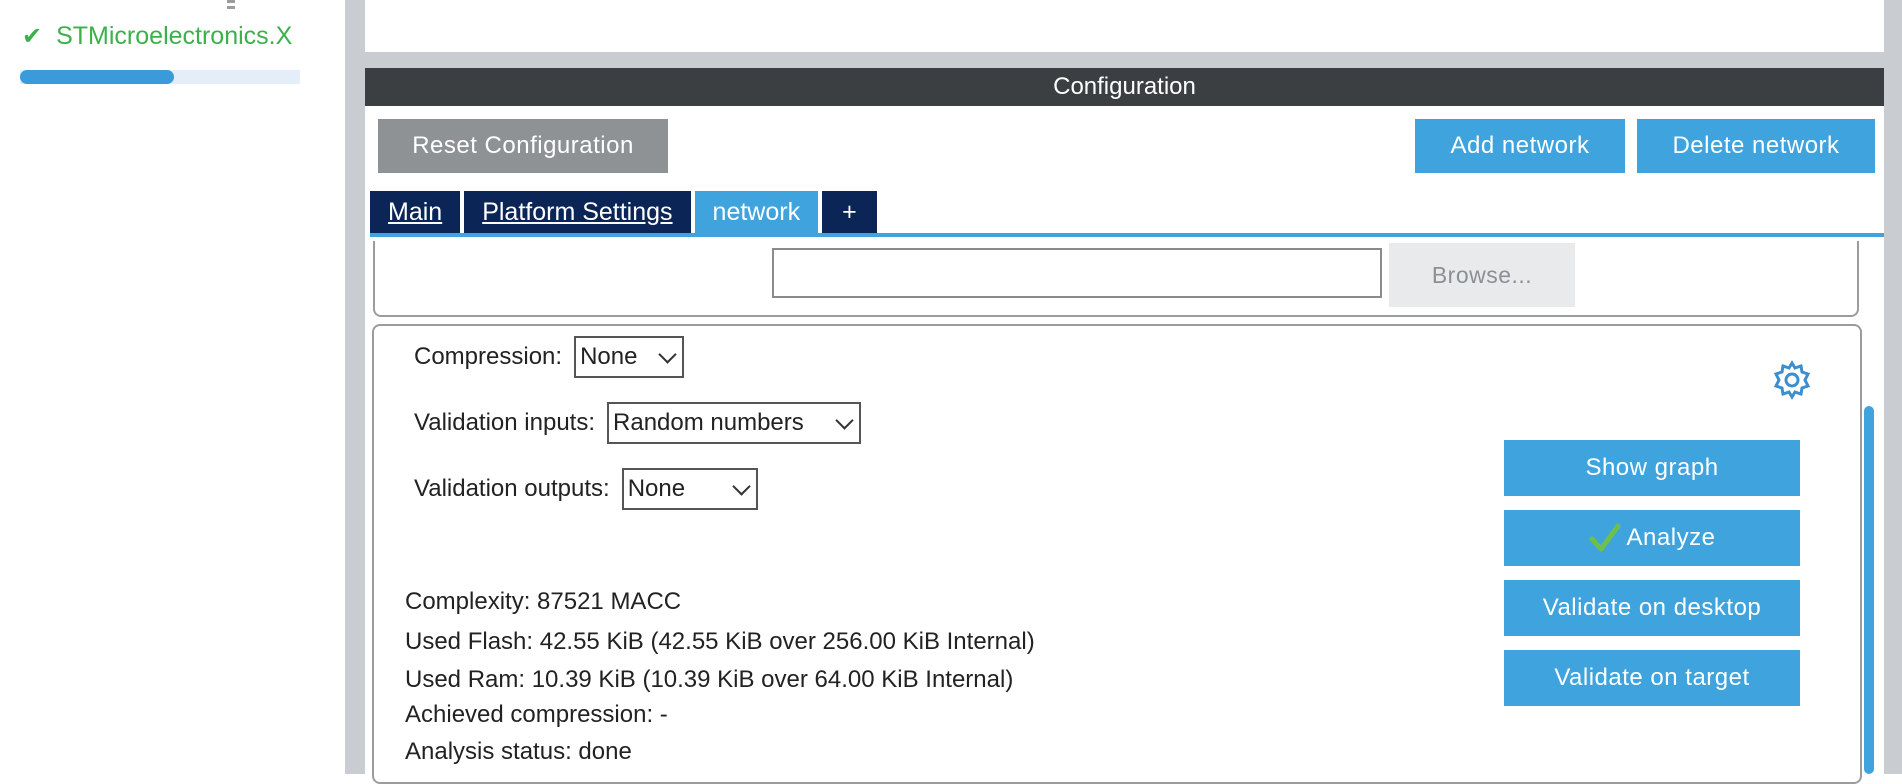  What do you see at coordinates (523, 146) in the screenshot?
I see `reset-configuration-button: Reset Configuration` at bounding box center [523, 146].